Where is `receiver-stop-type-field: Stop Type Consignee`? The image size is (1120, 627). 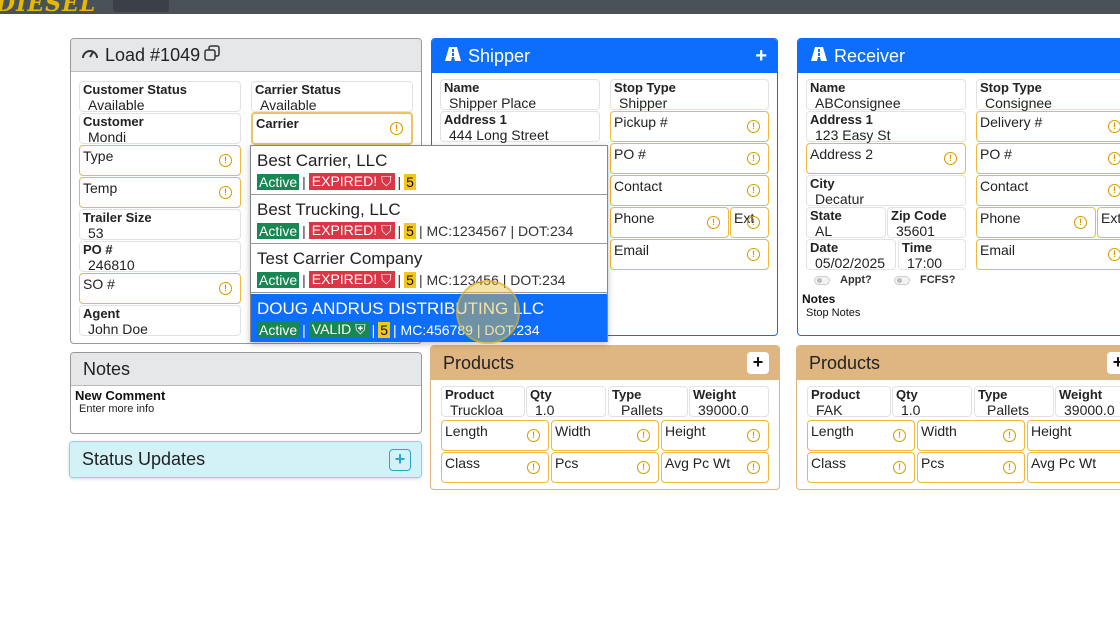 receiver-stop-type-field: Stop Type Consignee is located at coordinates (1048, 95).